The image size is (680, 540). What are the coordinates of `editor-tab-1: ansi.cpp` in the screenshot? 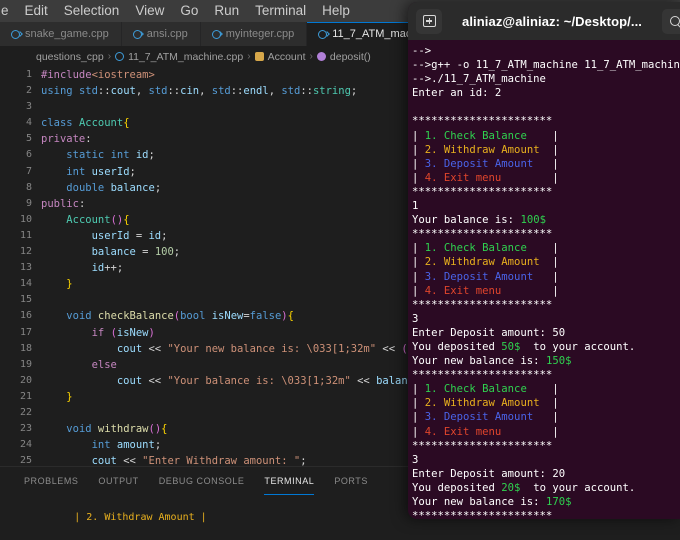 It's located at (161, 34).